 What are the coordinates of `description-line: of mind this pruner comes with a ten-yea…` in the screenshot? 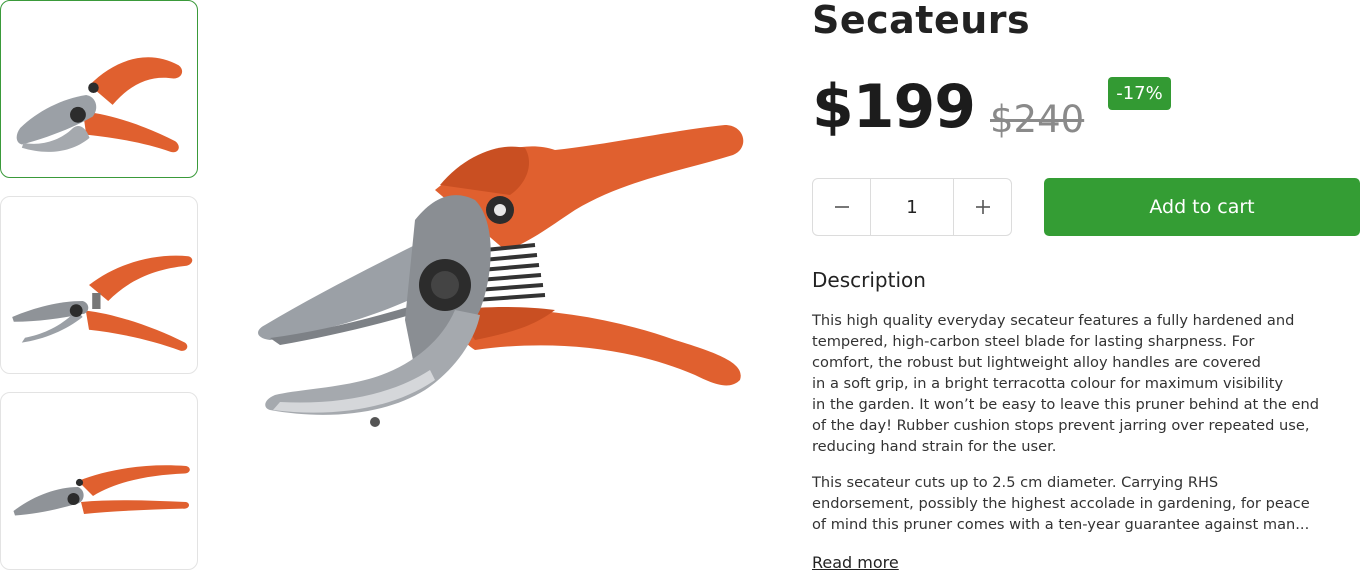 It's located at (1061, 524).